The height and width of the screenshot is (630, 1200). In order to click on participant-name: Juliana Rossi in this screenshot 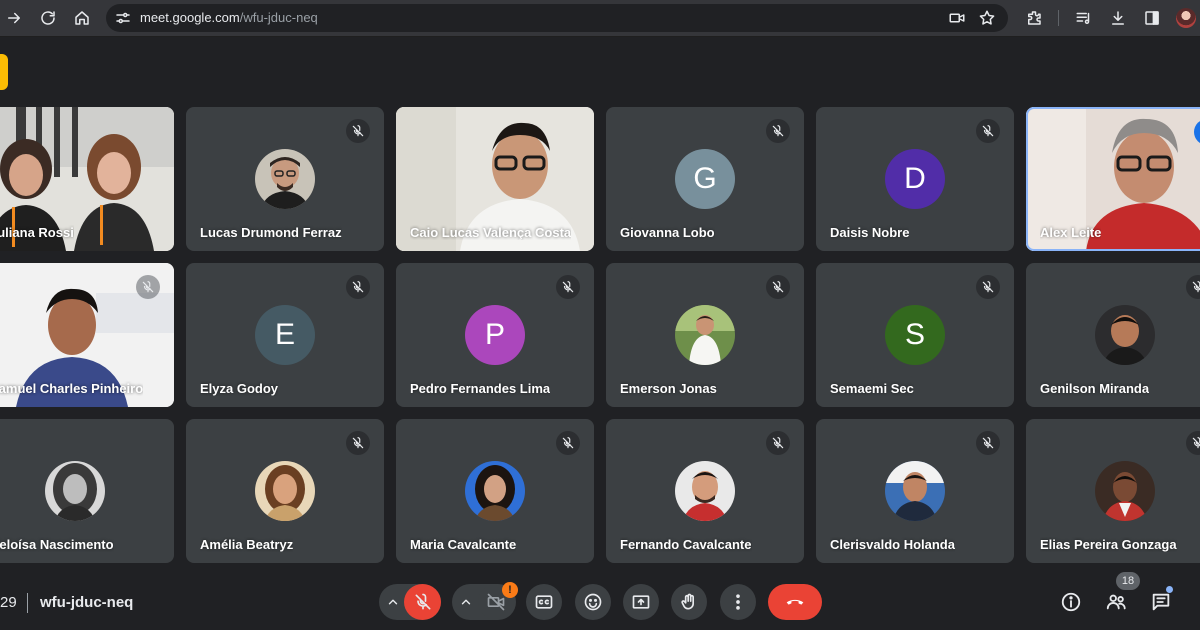, I will do `click(37, 232)`.